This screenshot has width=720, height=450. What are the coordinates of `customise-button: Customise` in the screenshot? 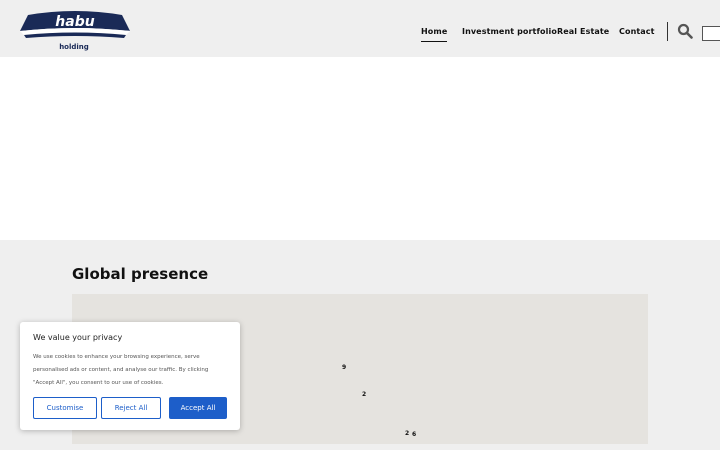 It's located at (65, 408).